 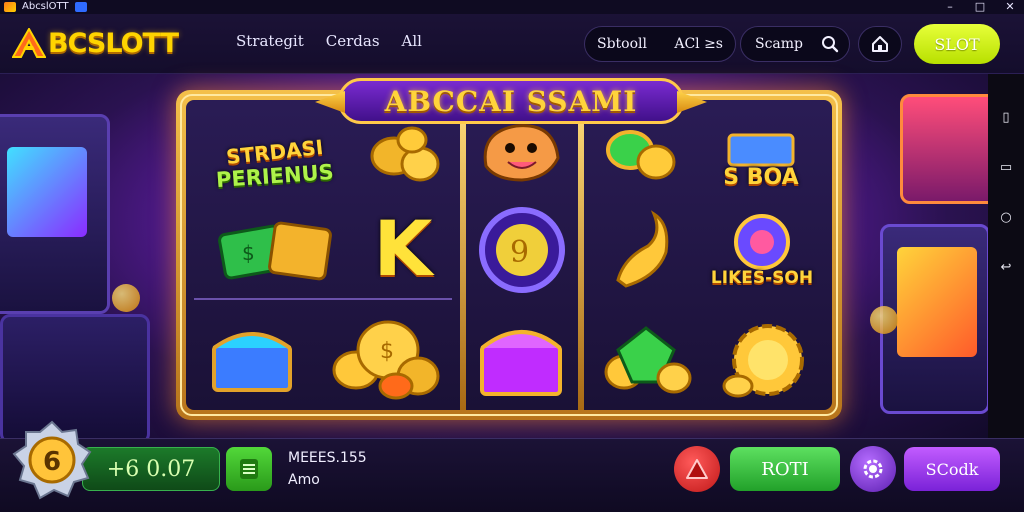 I want to click on close-button: ✕, so click(x=1010, y=7).